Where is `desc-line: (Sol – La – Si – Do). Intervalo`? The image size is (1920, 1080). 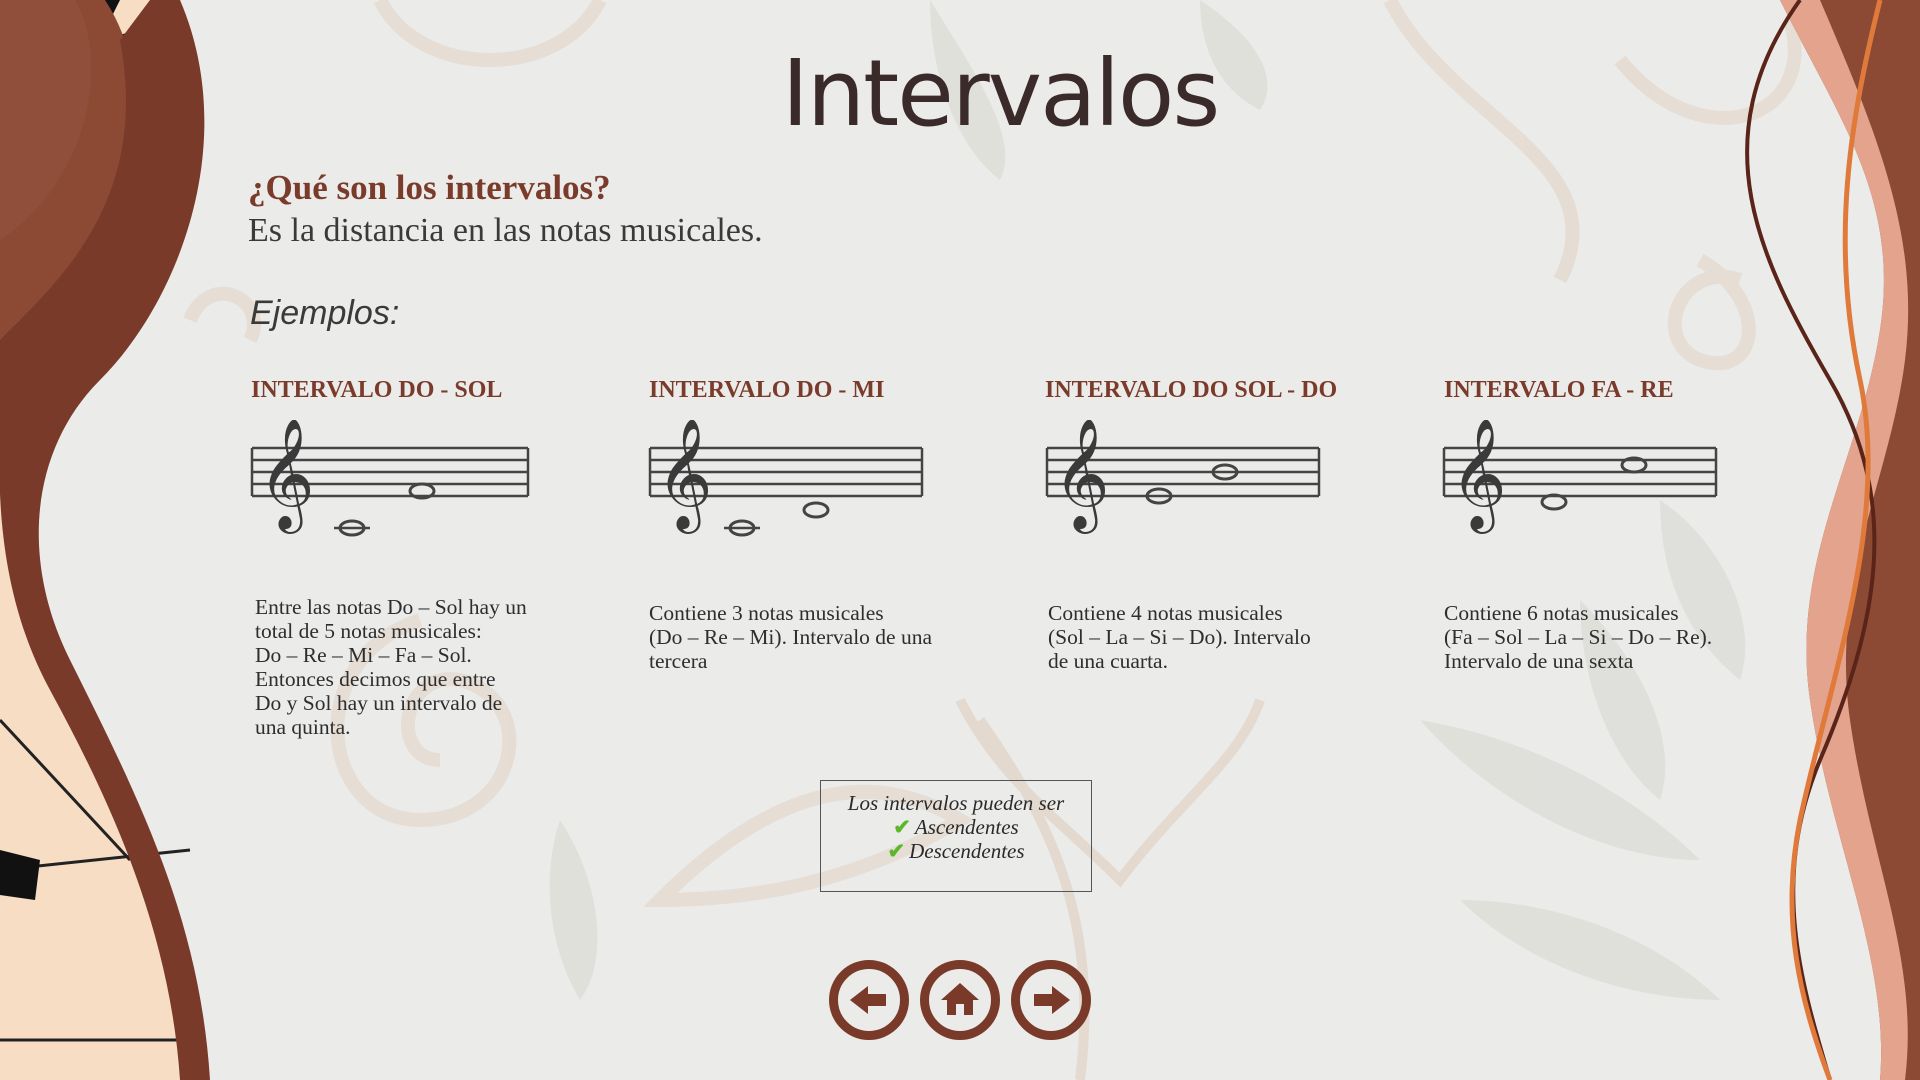
desc-line: (Sol – La – Si – Do). Intervalo is located at coordinates (1179, 637).